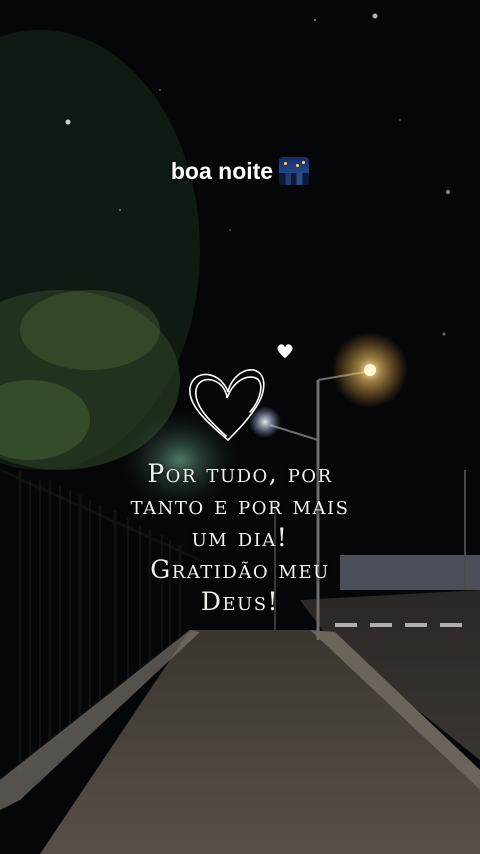 The image size is (480, 854). I want to click on caption-boa-noite: boa noite, so click(240, 171).